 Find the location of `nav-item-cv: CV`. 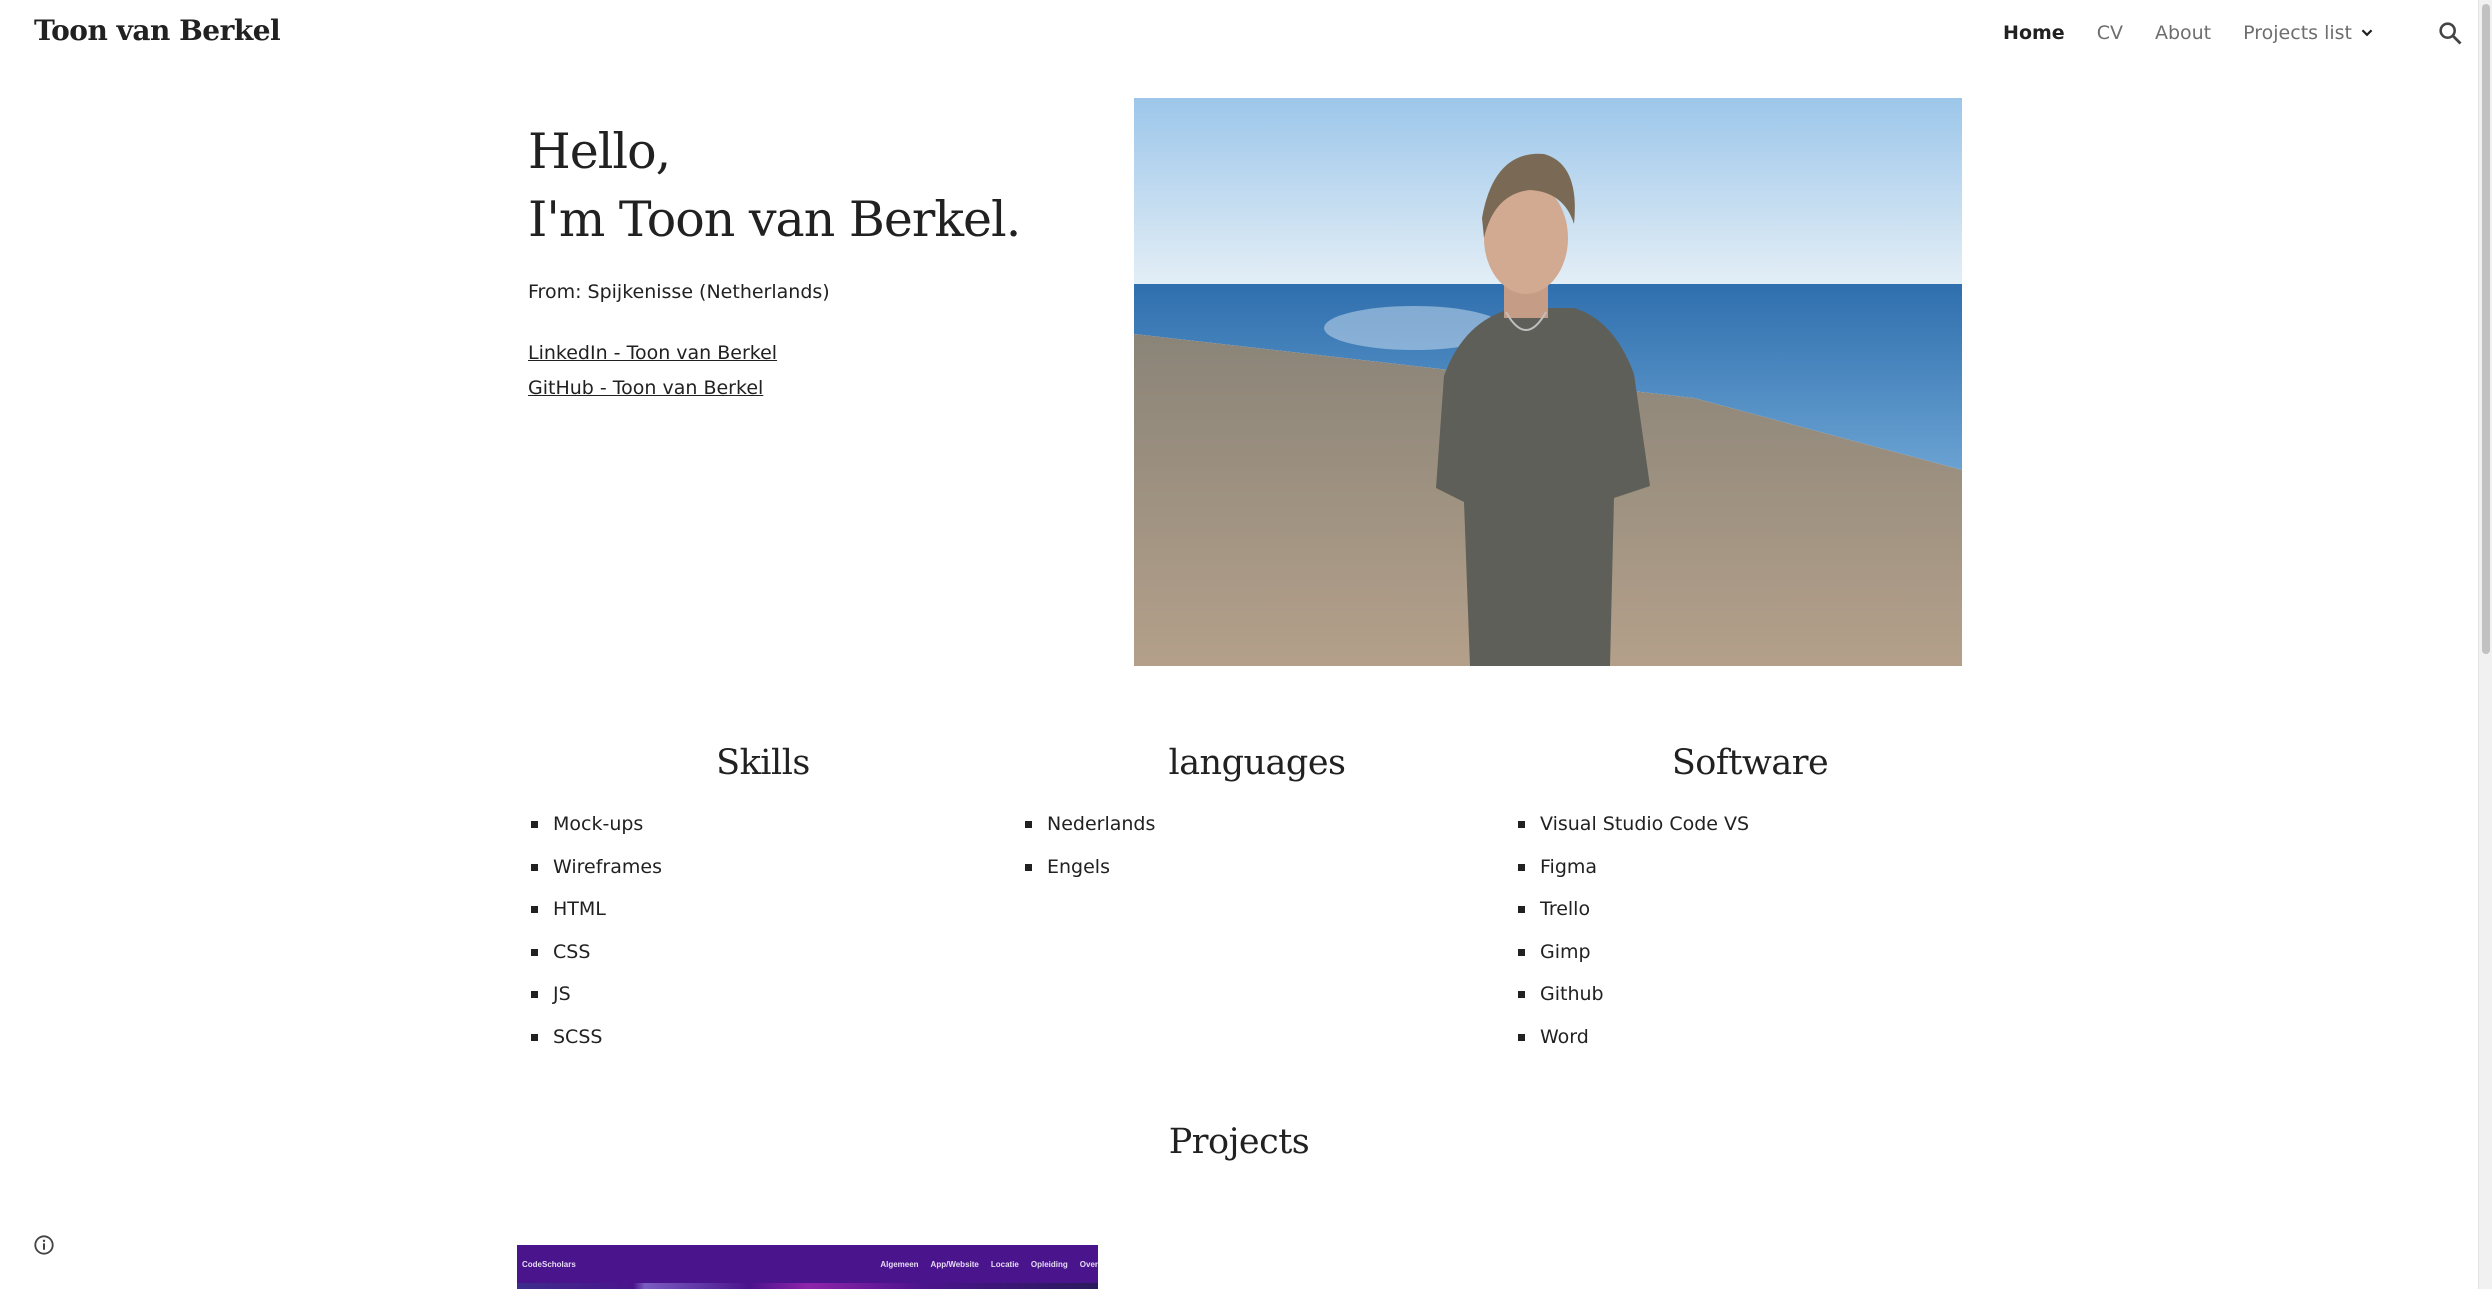

nav-item-cv: CV is located at coordinates (2110, 33).